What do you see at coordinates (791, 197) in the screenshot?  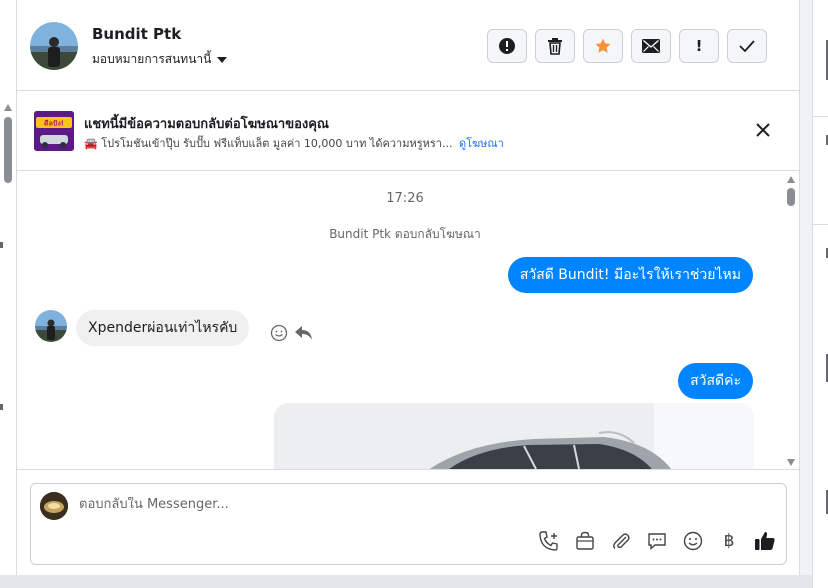 I see `scrollbar-thumb` at bounding box center [791, 197].